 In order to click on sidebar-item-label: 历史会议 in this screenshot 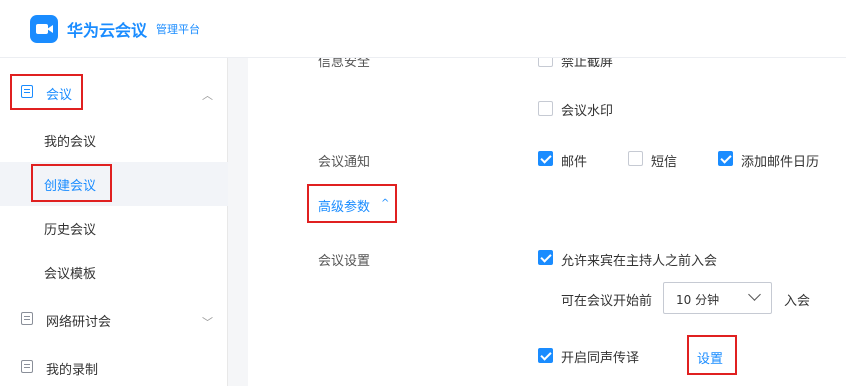, I will do `click(70, 230)`.